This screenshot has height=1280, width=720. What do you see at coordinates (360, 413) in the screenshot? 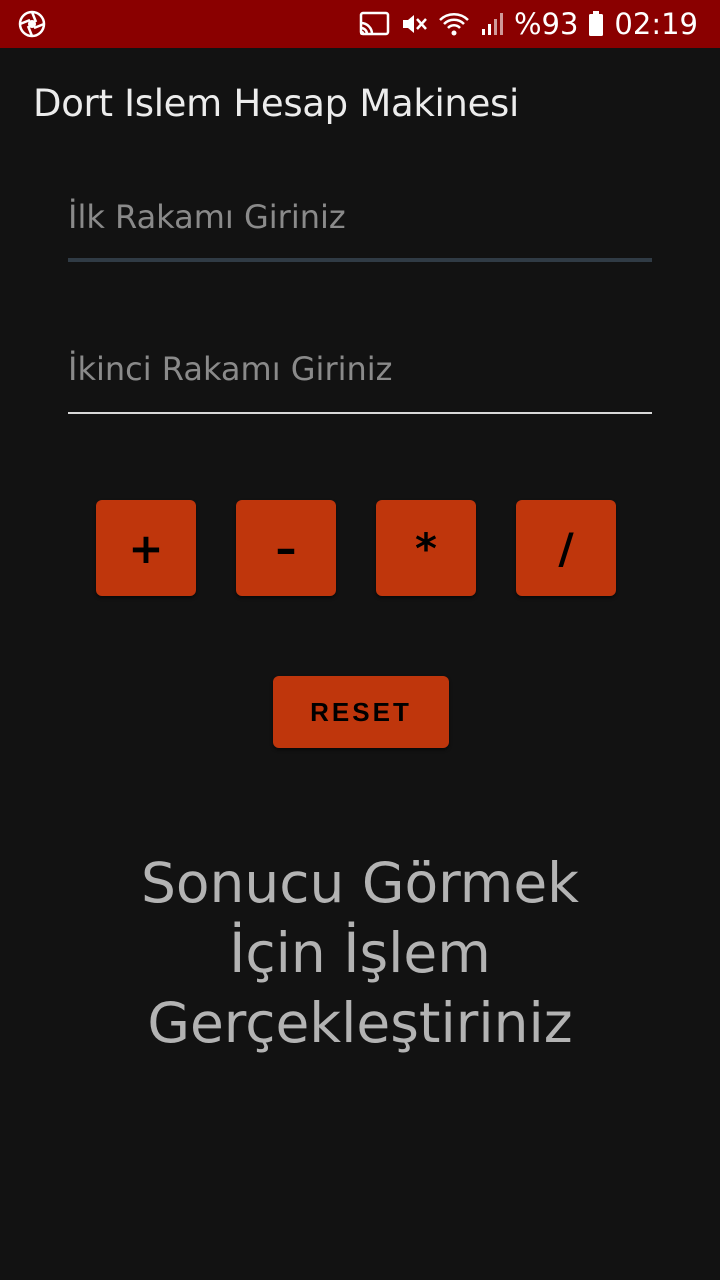
I see `second-number-underline` at bounding box center [360, 413].